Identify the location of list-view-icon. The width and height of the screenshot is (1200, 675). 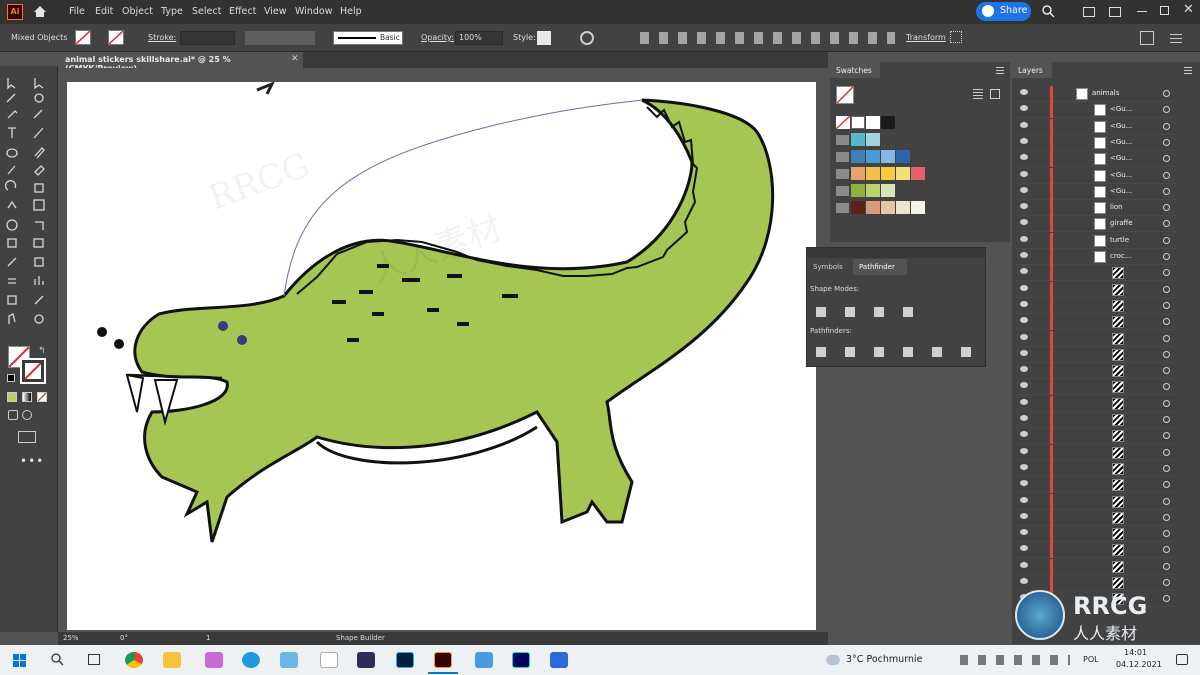
(978, 94).